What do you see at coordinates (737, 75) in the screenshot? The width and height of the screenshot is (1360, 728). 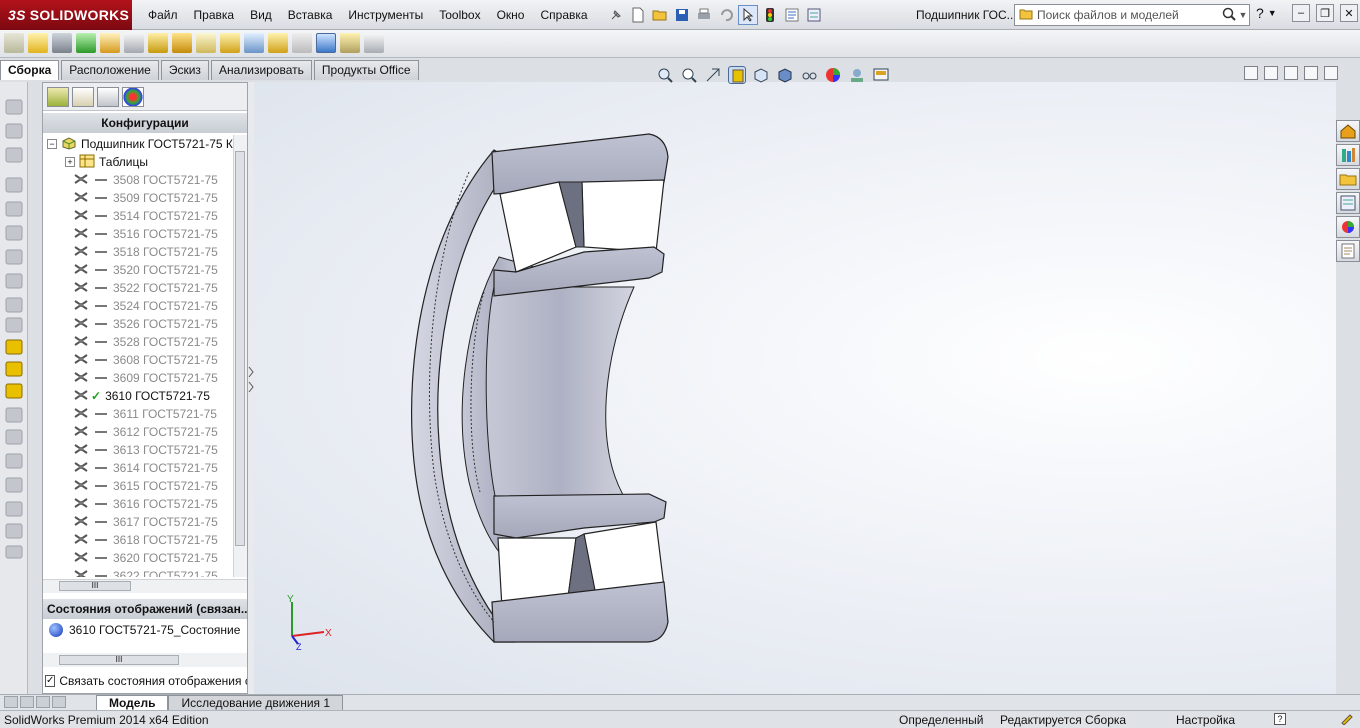 I see `section-view-icon` at bounding box center [737, 75].